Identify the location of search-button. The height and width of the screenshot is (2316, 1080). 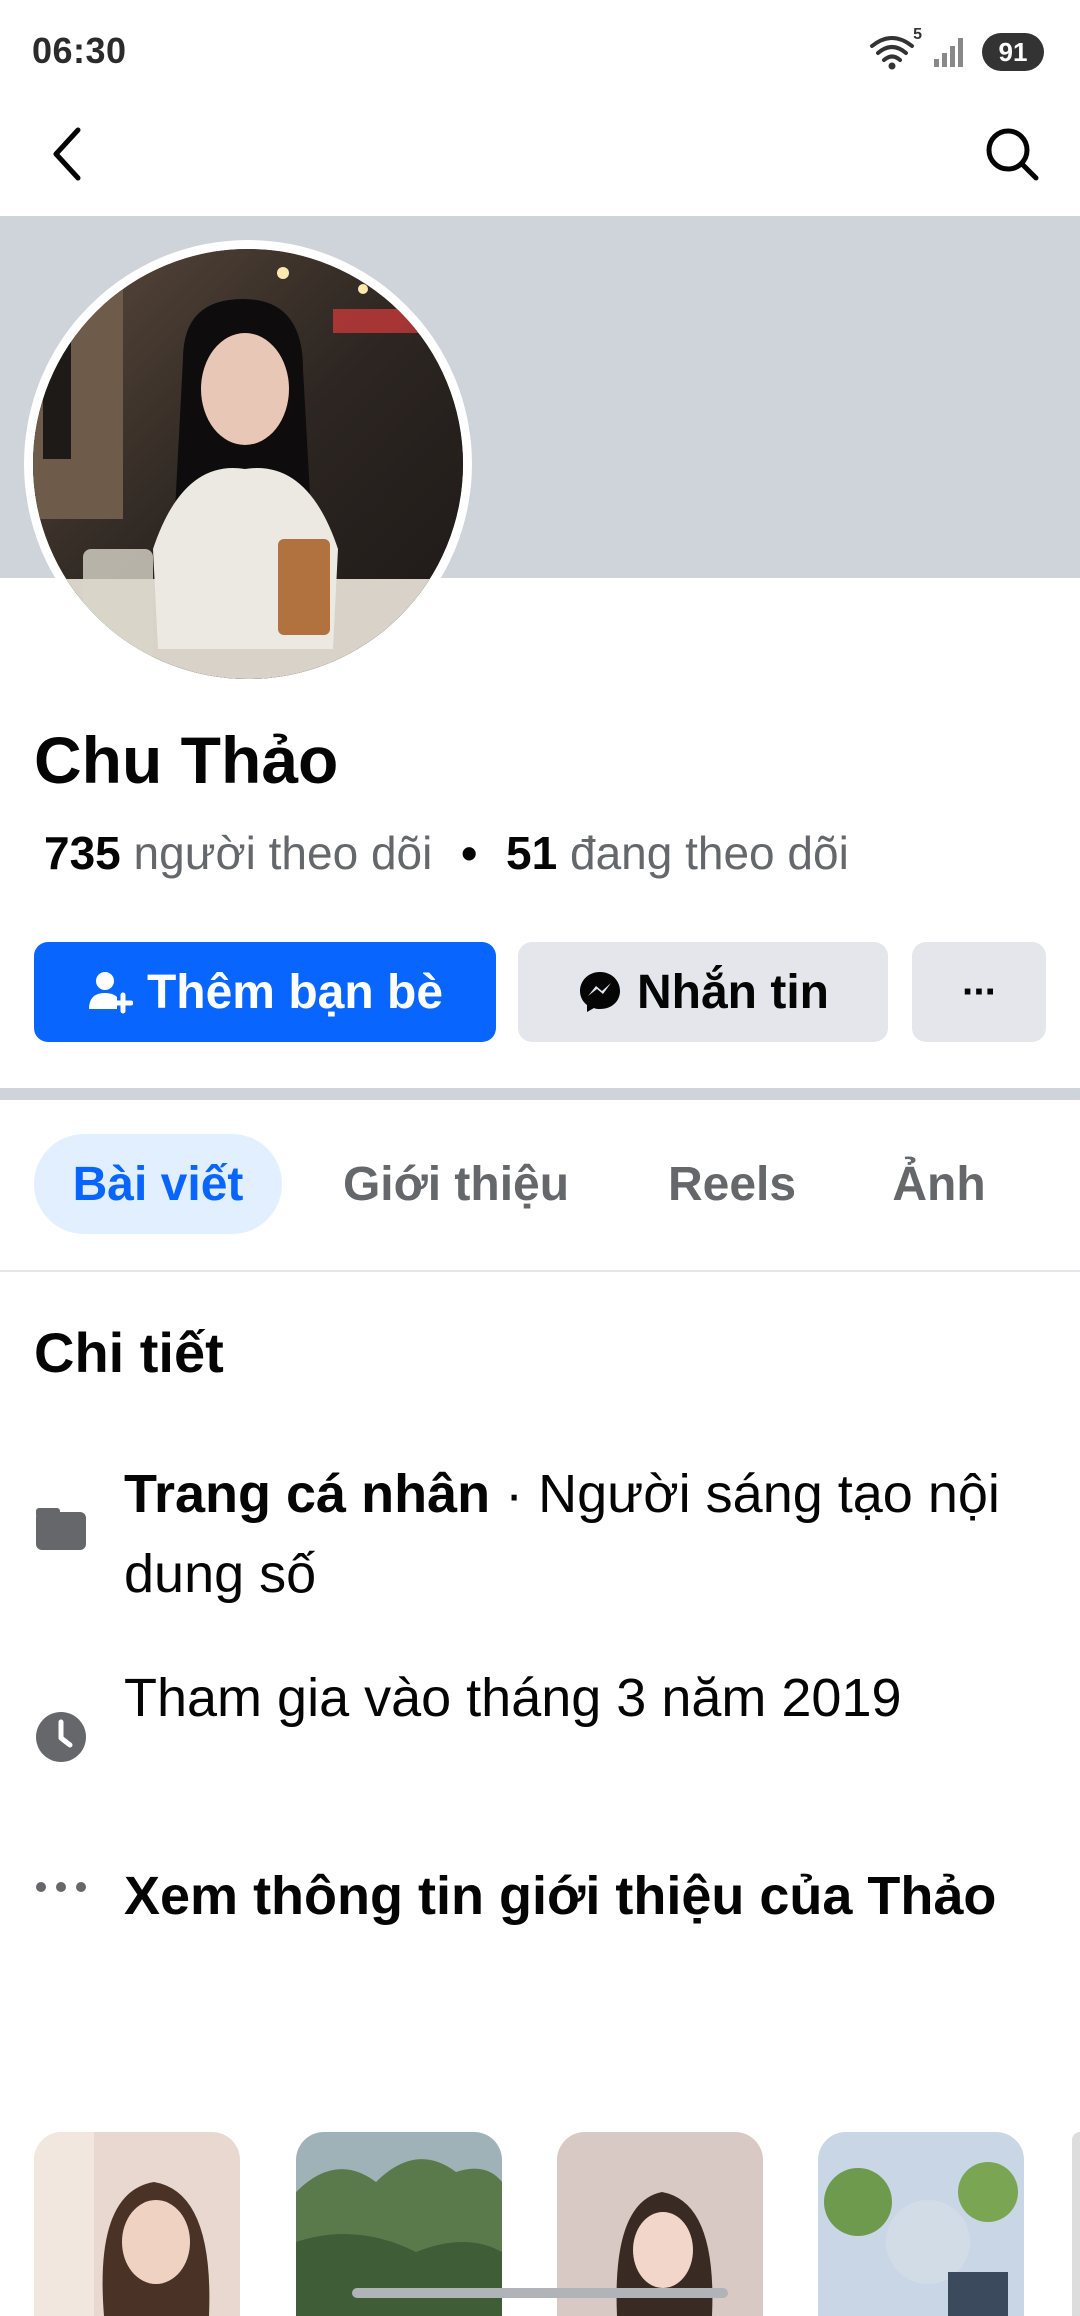
(1012, 154).